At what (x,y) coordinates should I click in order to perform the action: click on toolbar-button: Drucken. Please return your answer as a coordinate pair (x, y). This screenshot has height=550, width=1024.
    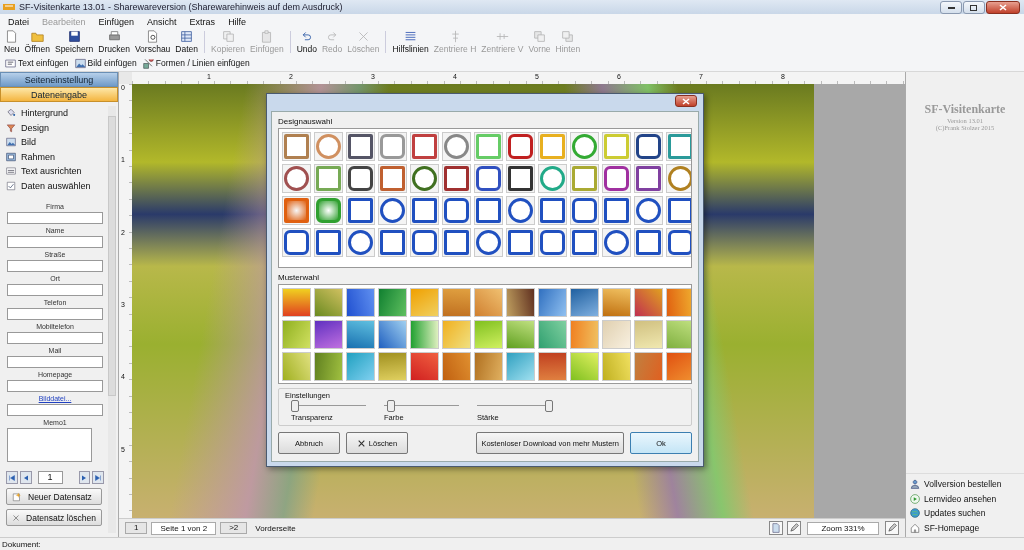
    Looking at the image, I should click on (114, 42).